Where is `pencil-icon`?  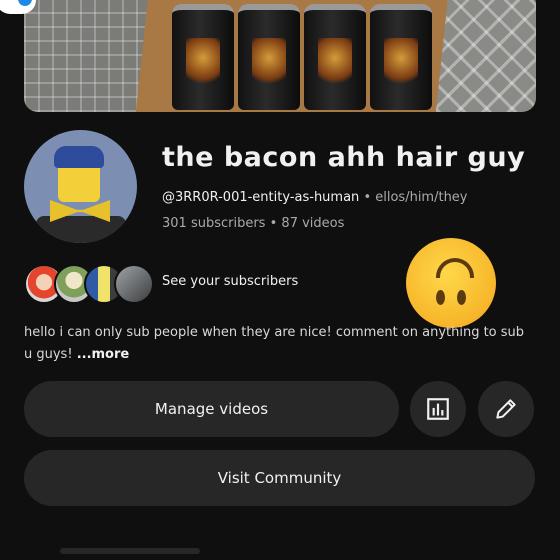
pencil-icon is located at coordinates (506, 409).